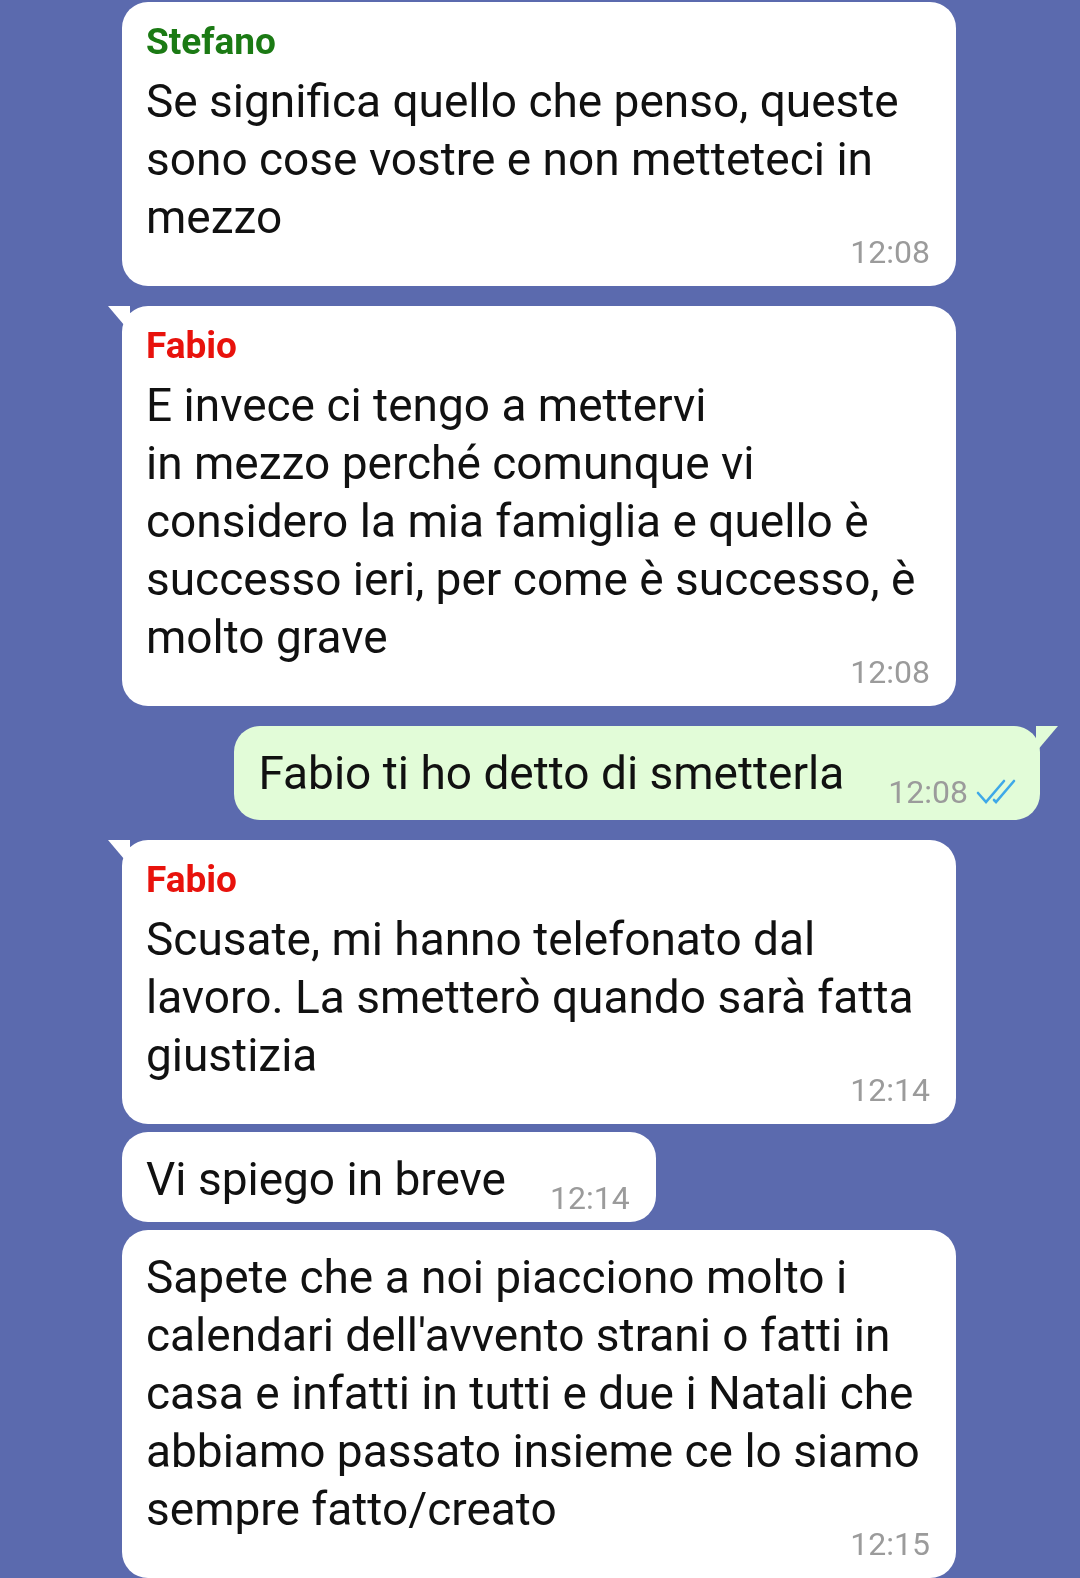 The image size is (1080, 1578). What do you see at coordinates (590, 1198) in the screenshot?
I see `message-time: 12:14` at bounding box center [590, 1198].